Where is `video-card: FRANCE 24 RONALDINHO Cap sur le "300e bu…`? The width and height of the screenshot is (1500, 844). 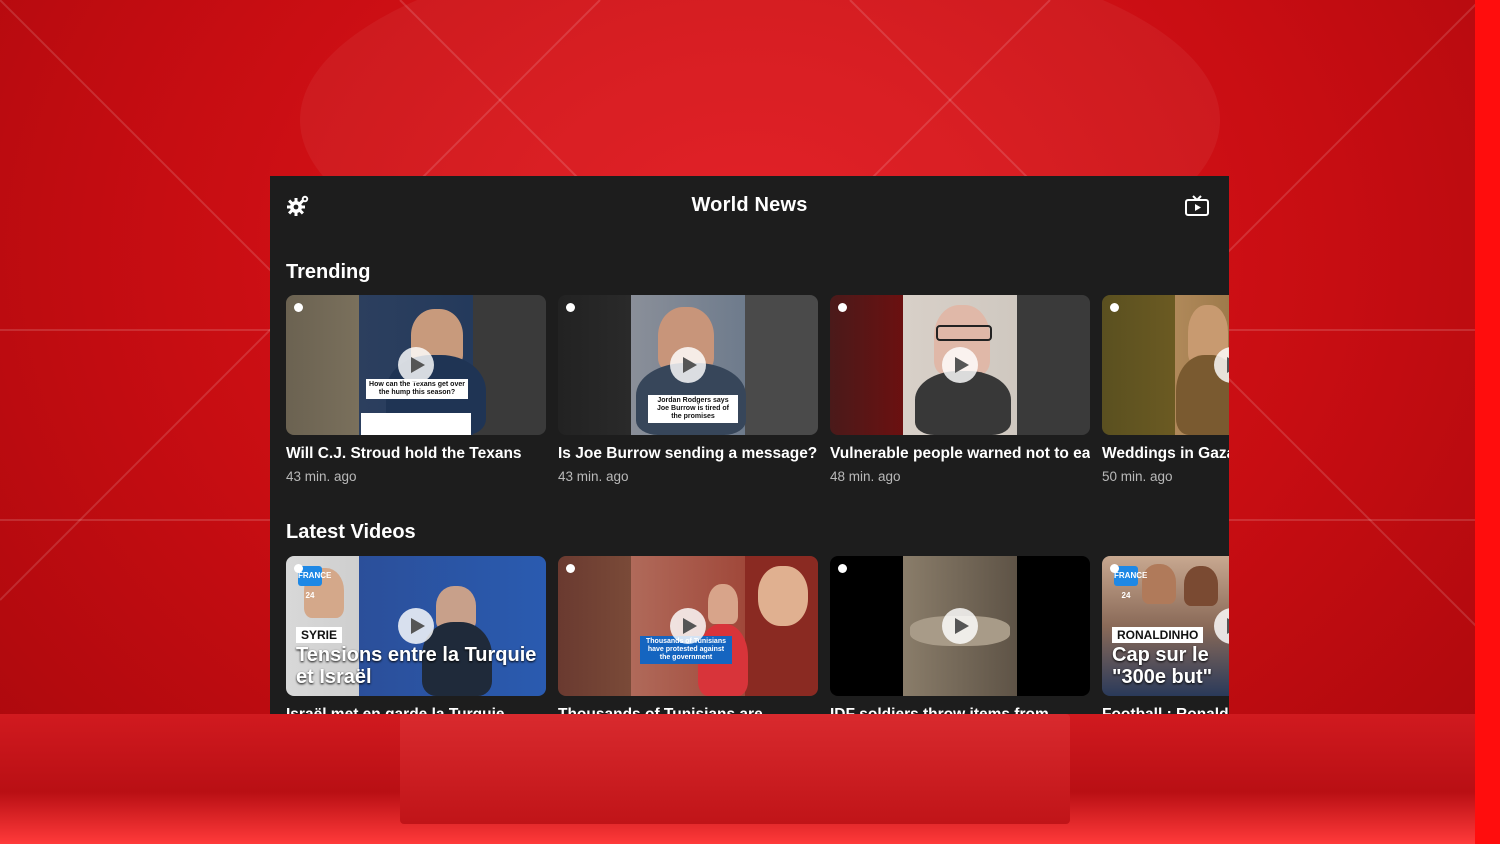
video-card: FRANCE 24 RONALDINHO Cap sur le "300e bu… is located at coordinates (1165, 635).